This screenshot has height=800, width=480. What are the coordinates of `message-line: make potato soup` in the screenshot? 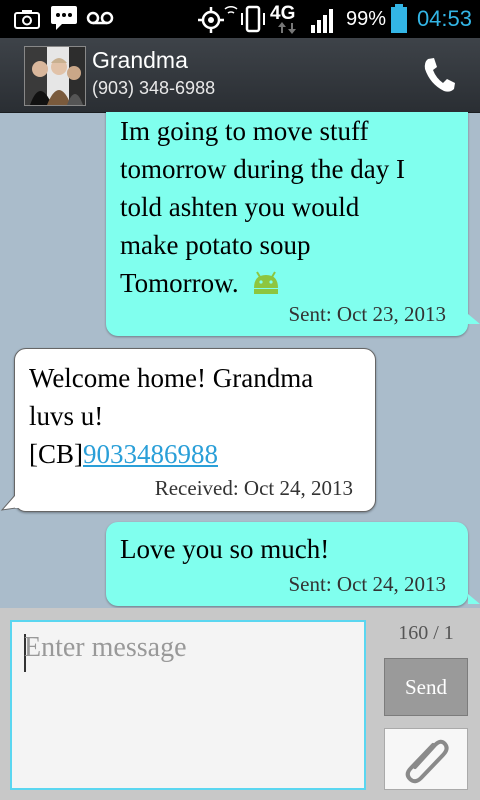 It's located at (215, 245).